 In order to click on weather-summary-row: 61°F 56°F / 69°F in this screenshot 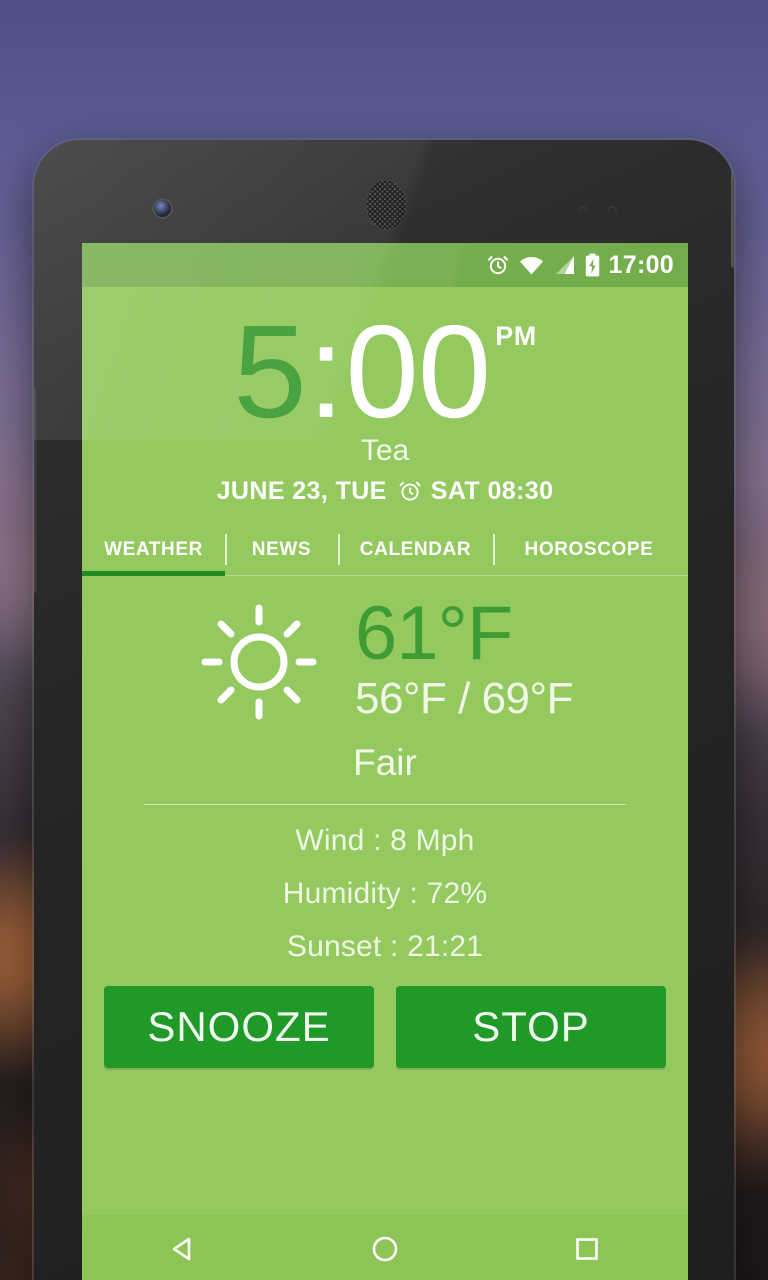, I will do `click(385, 658)`.